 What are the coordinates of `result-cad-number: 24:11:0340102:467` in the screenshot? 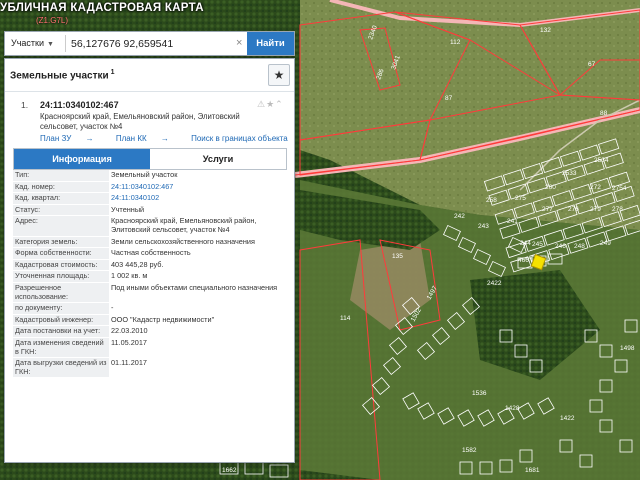 It's located at (79, 105).